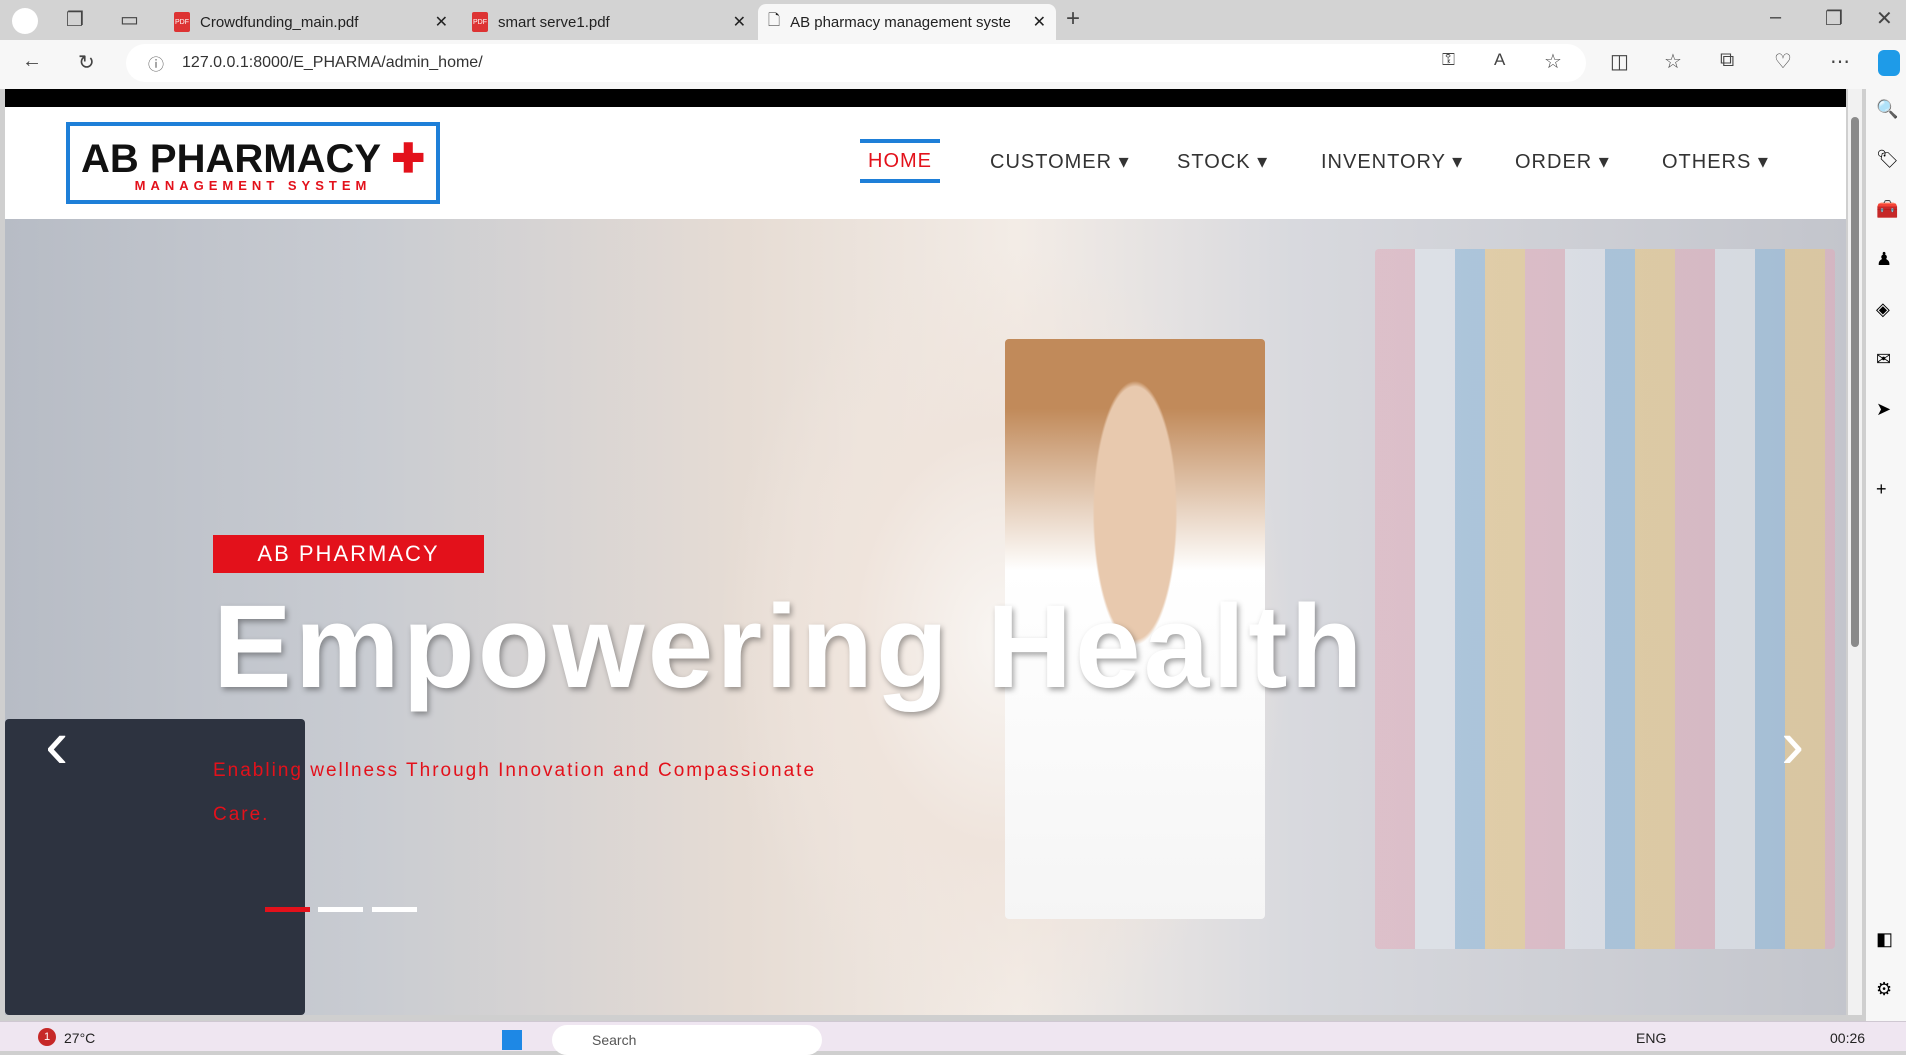 The width and height of the screenshot is (1906, 1055). What do you see at coordinates (774, 20) in the screenshot?
I see `page-icon: 🗋` at bounding box center [774, 20].